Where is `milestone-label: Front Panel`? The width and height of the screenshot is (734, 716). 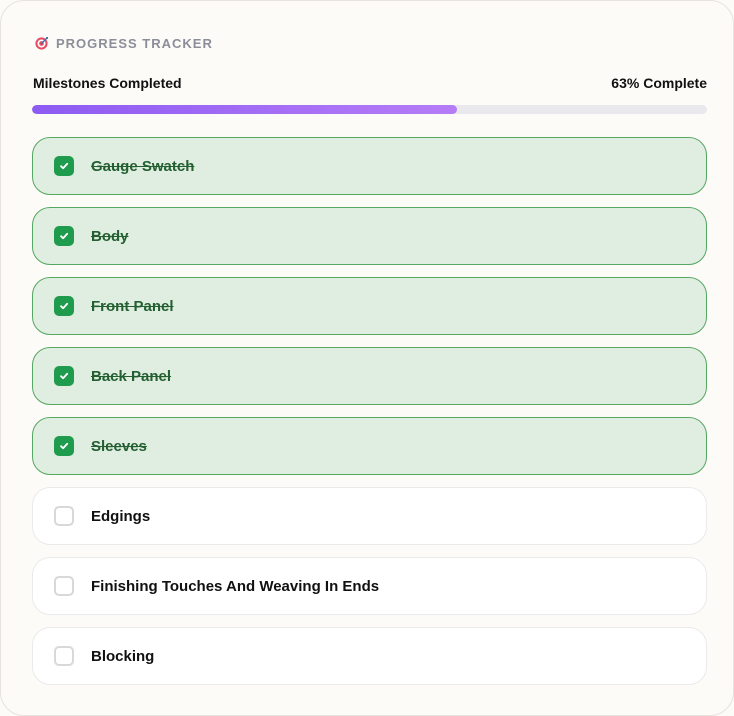
milestone-label: Front Panel is located at coordinates (132, 306).